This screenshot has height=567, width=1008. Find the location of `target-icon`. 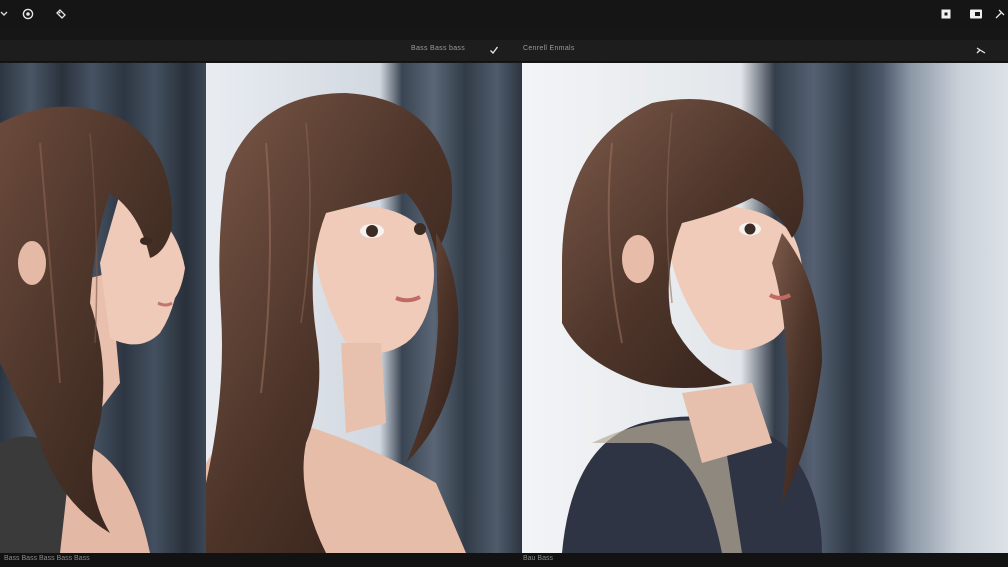

target-icon is located at coordinates (28, 14).